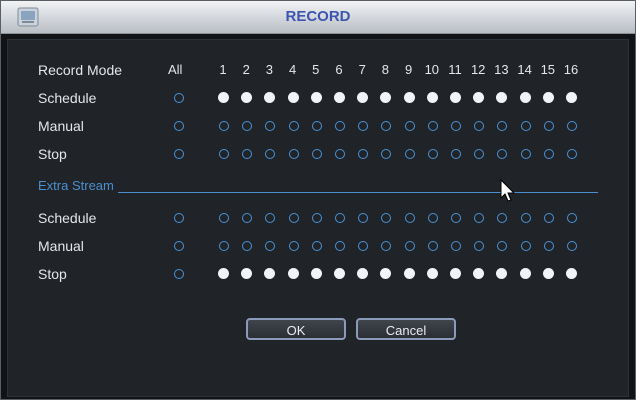  What do you see at coordinates (296, 329) in the screenshot?
I see `ok-button: OK` at bounding box center [296, 329].